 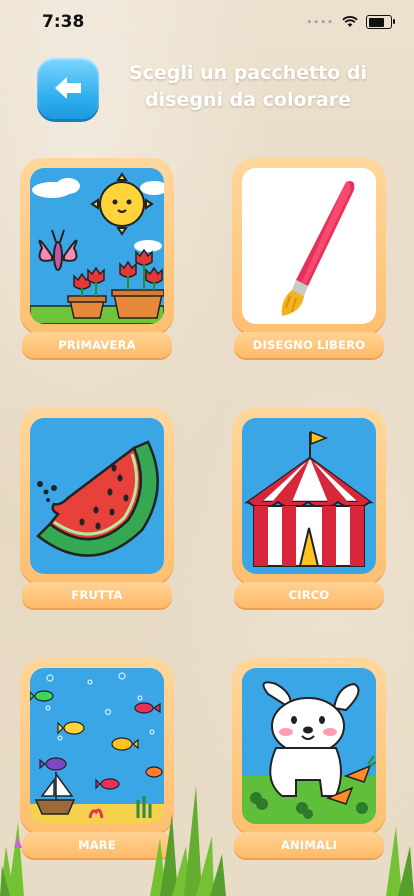 I want to click on spring-illustration, so click(x=97, y=246).